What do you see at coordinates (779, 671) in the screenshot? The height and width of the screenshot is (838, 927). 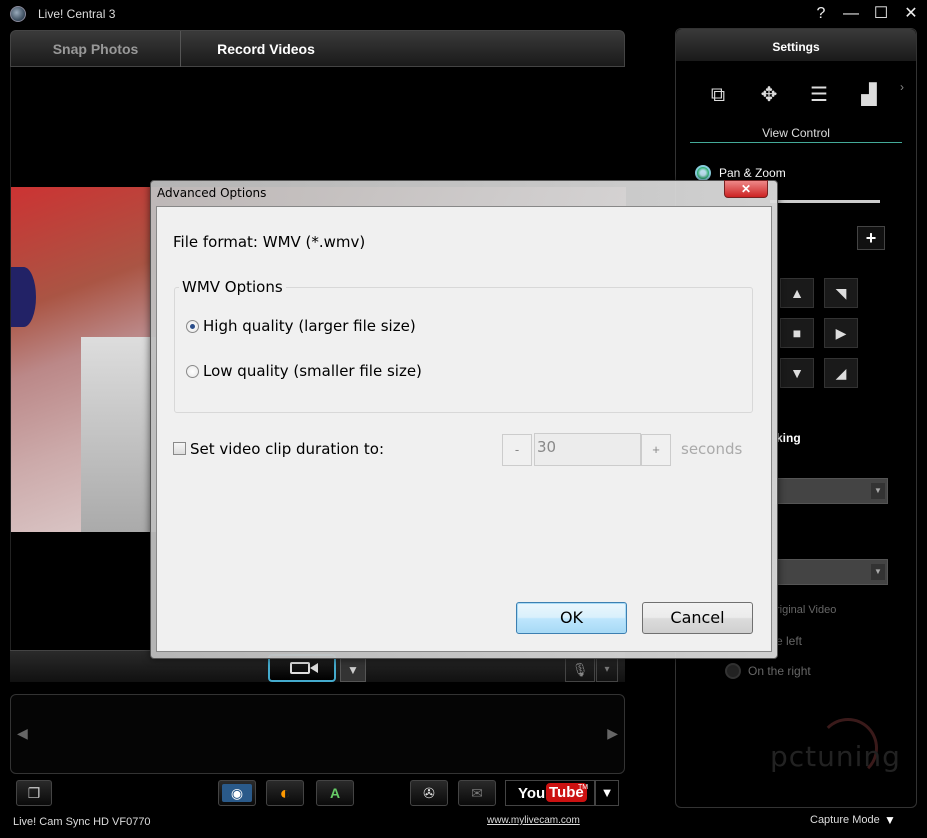 I see `on-right-label: On the right` at bounding box center [779, 671].